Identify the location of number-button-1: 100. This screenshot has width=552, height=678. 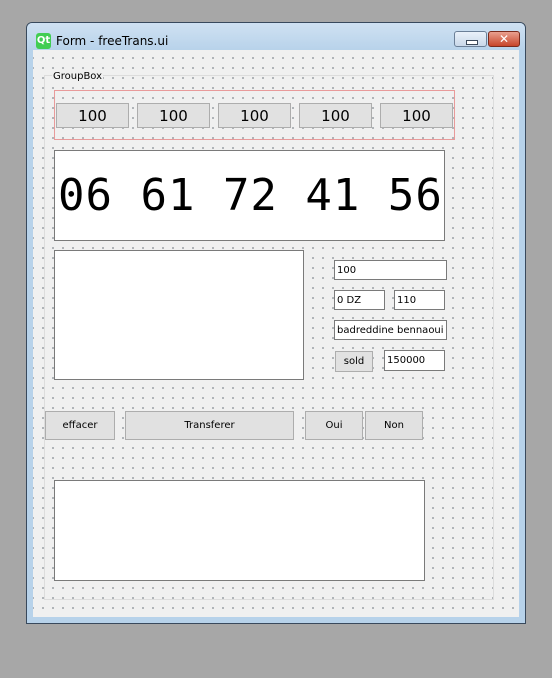
(92, 115).